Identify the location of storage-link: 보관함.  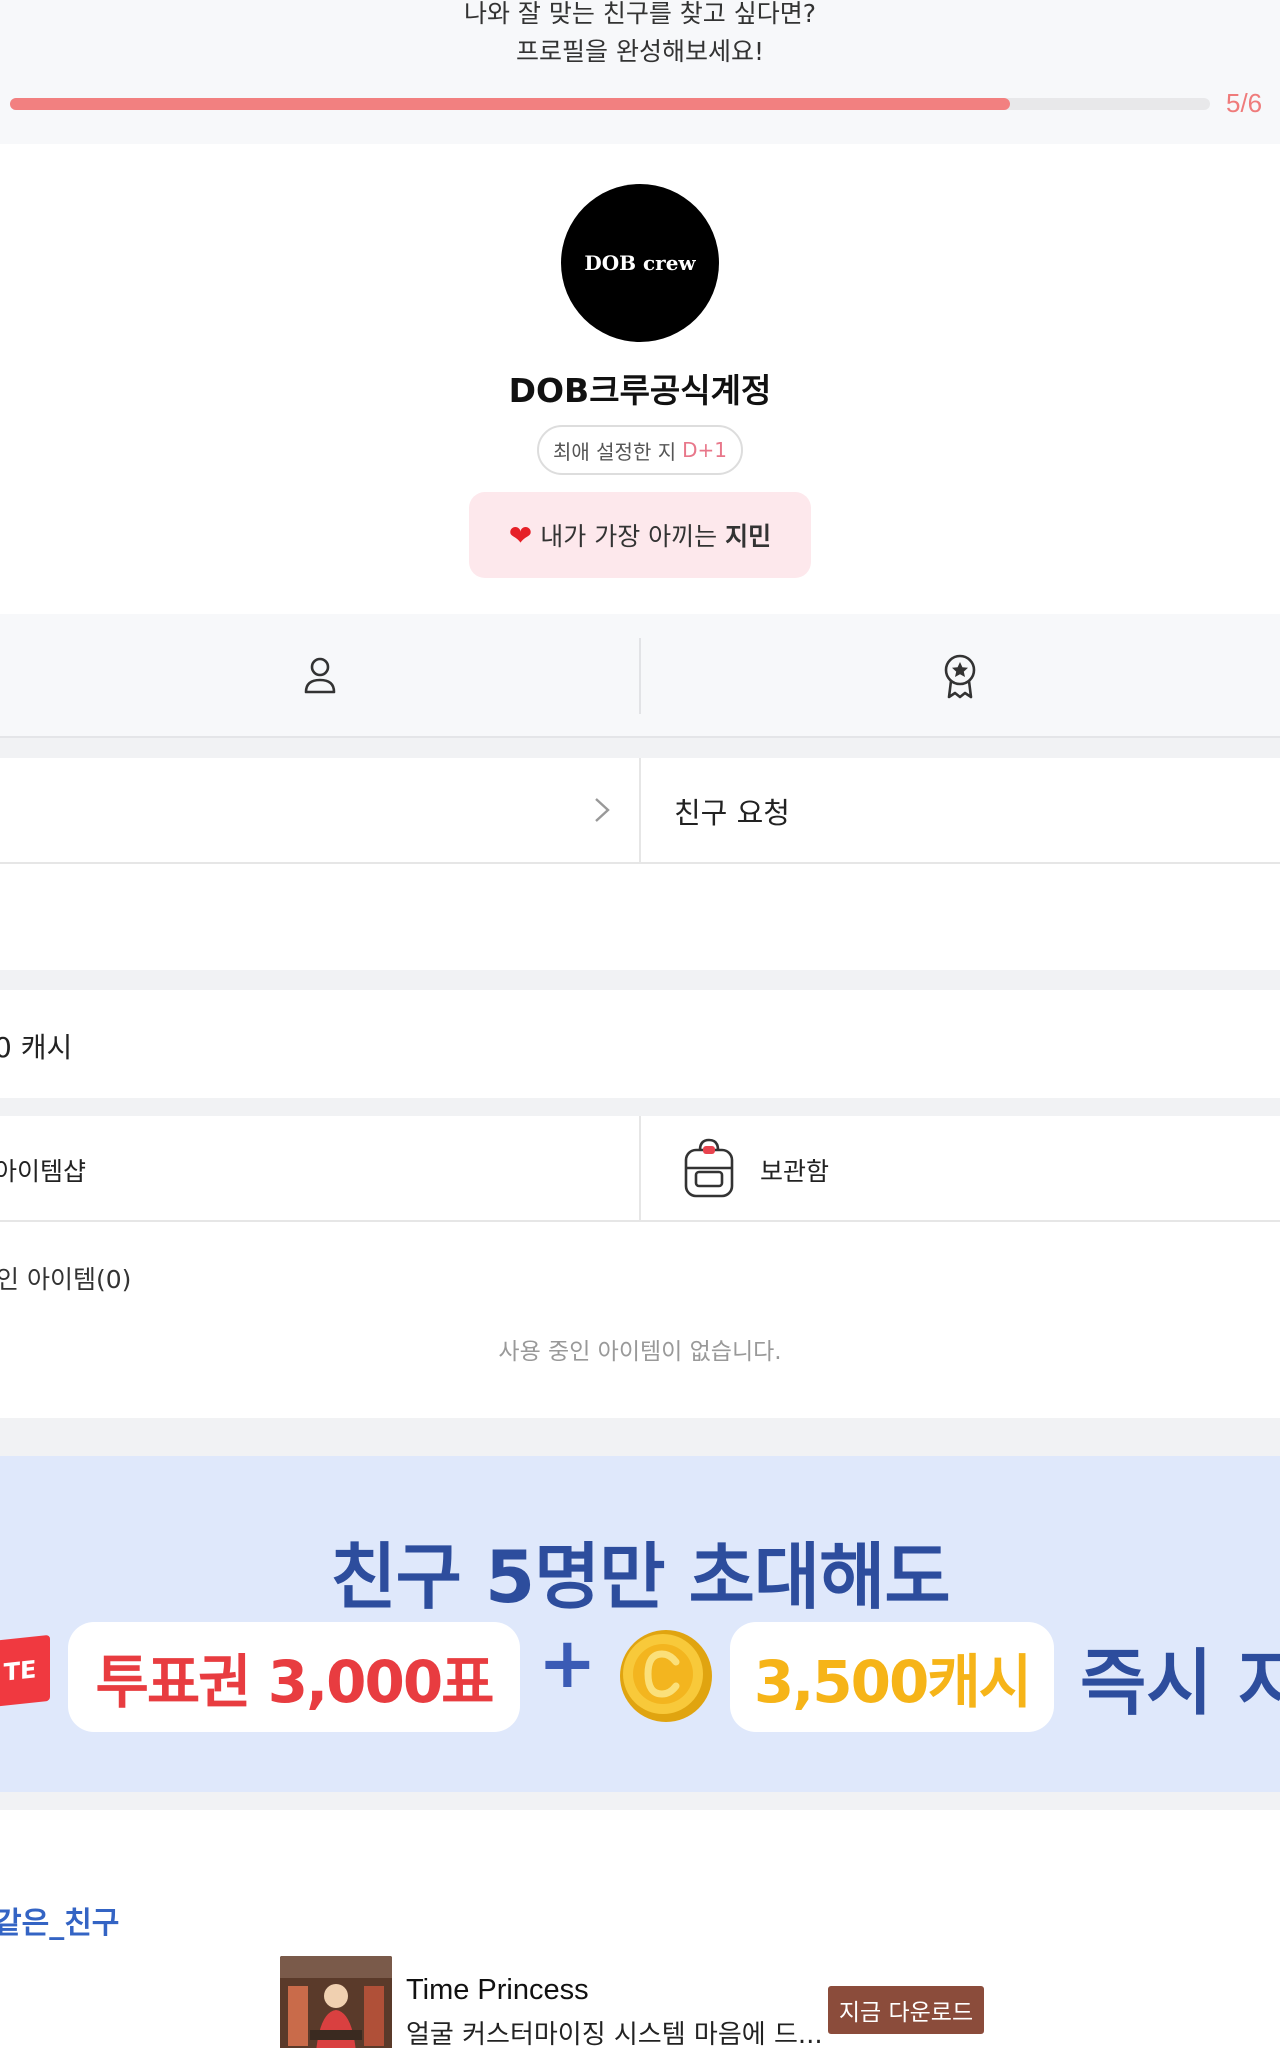
(794, 1170).